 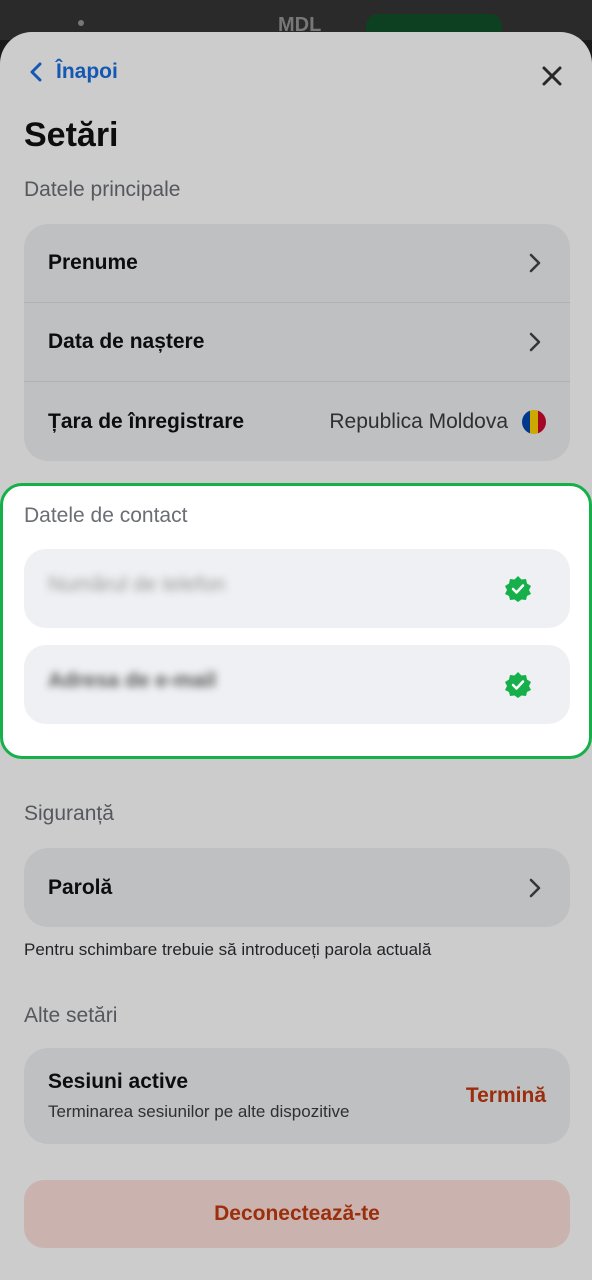 What do you see at coordinates (126, 341) in the screenshot?
I see `row-label: Data de naștere` at bounding box center [126, 341].